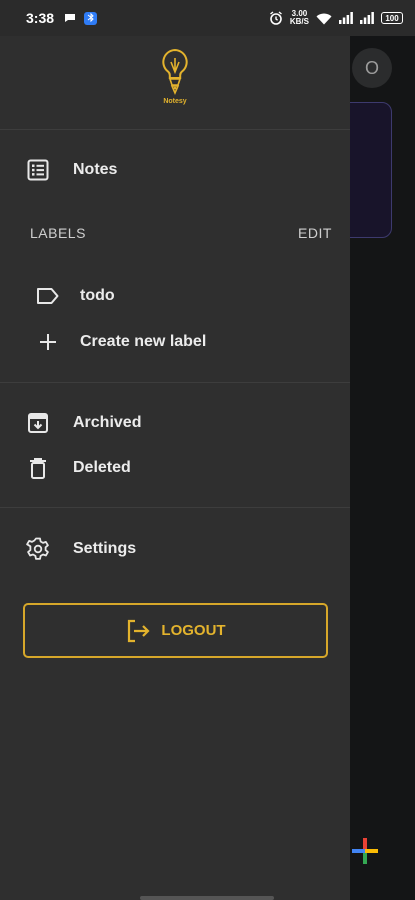 This screenshot has width=415, height=900. I want to click on label-item: todo, so click(175, 296).